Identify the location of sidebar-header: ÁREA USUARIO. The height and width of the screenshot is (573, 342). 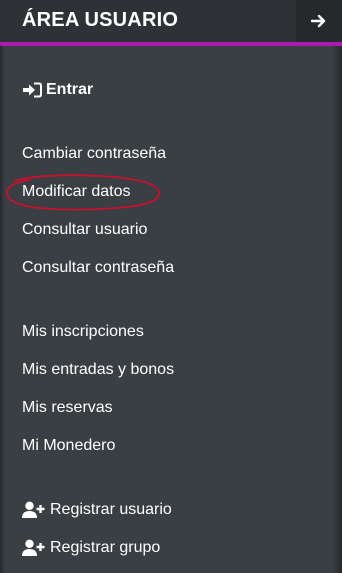
(171, 23).